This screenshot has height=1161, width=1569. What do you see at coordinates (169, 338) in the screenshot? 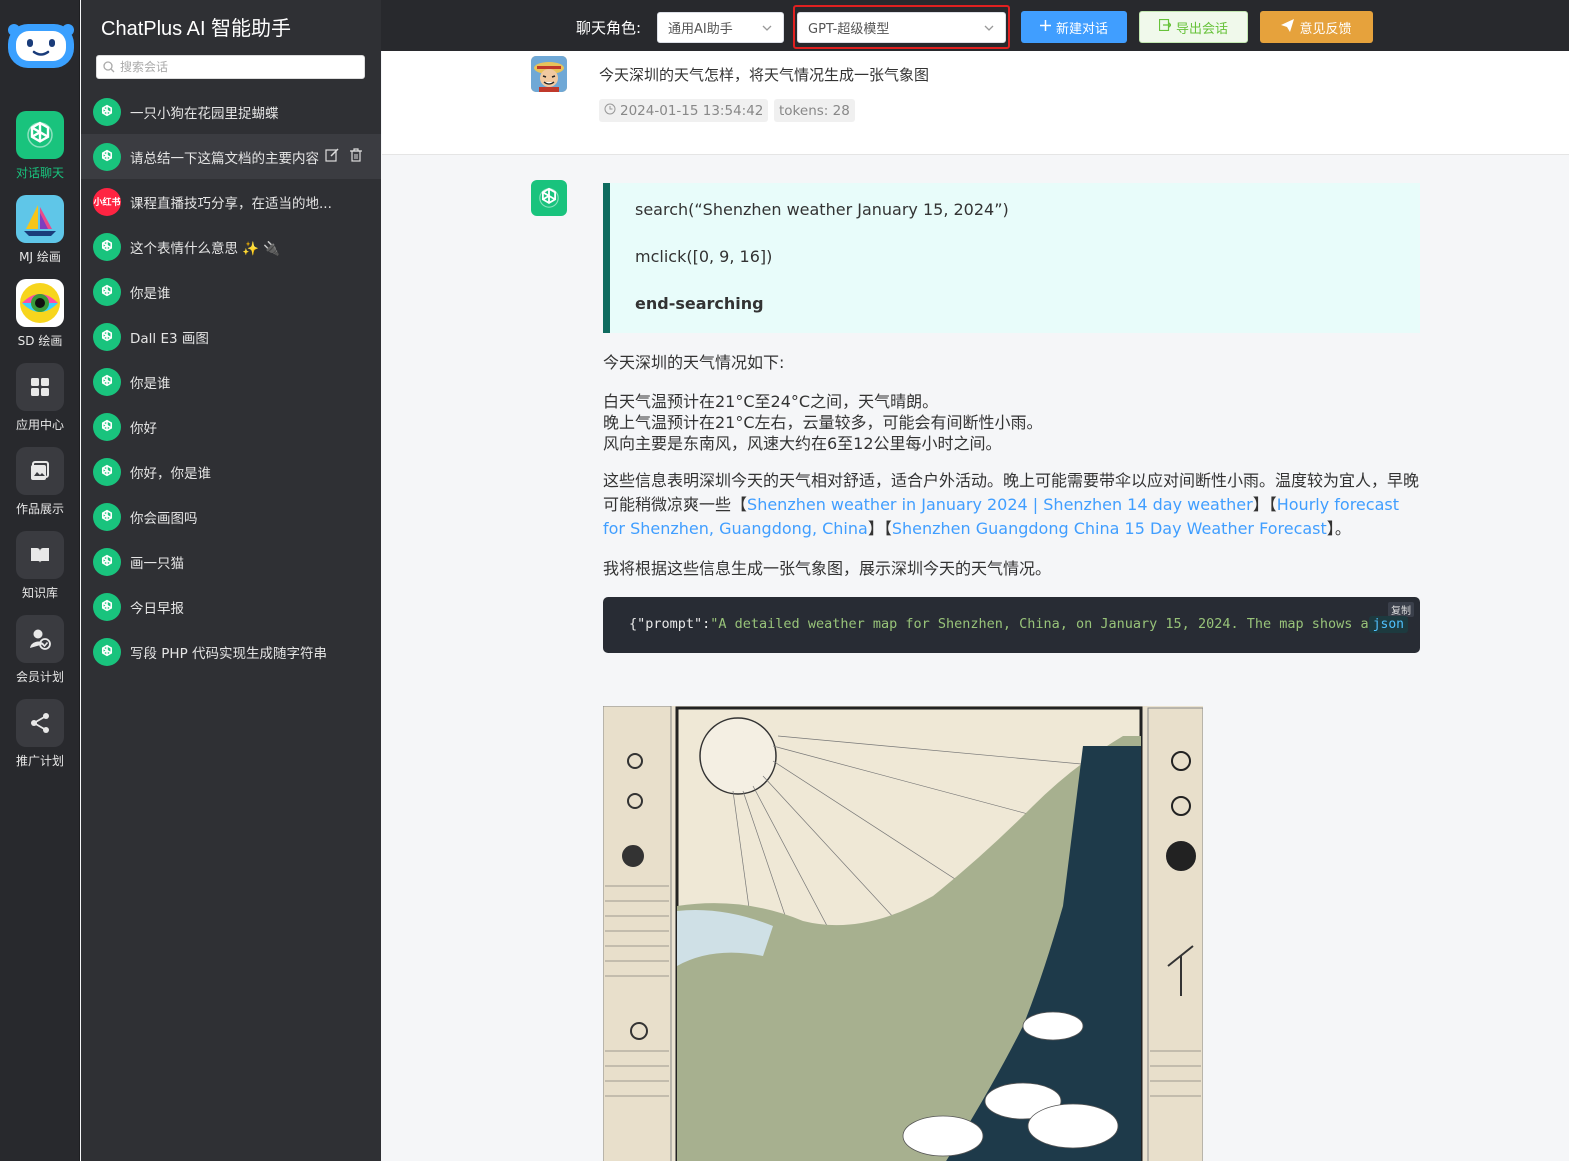
I see `conversation-title: Dall E3 画图` at bounding box center [169, 338].